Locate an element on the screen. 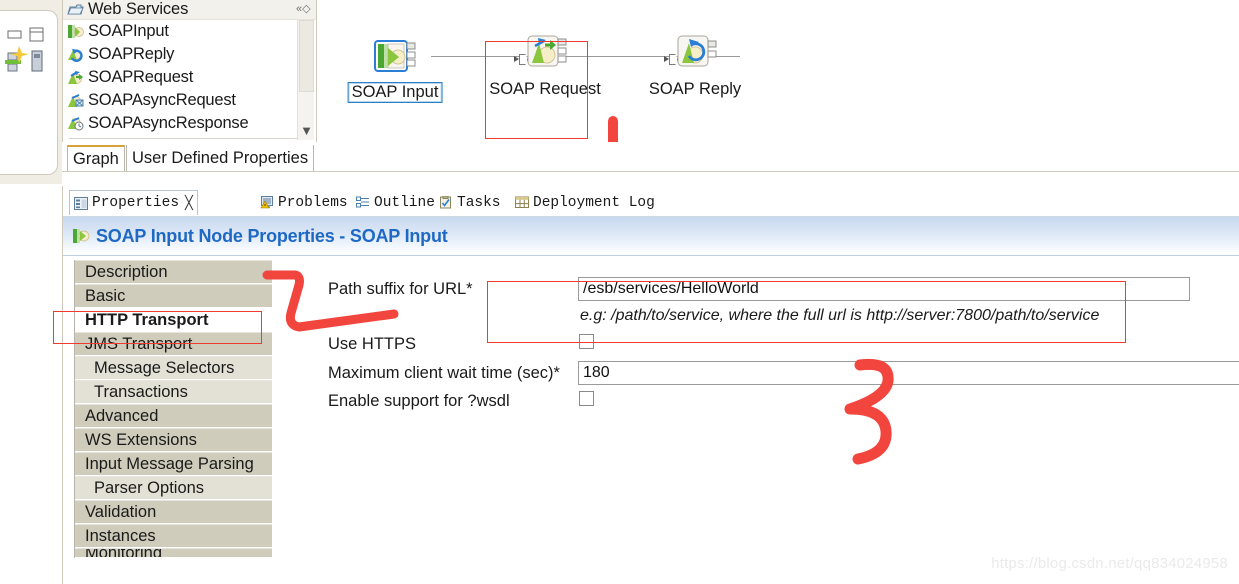 Image resolution: width=1239 pixels, height=584 pixels. max-wait-label: Maximum client wait time (sec)* is located at coordinates (444, 373).